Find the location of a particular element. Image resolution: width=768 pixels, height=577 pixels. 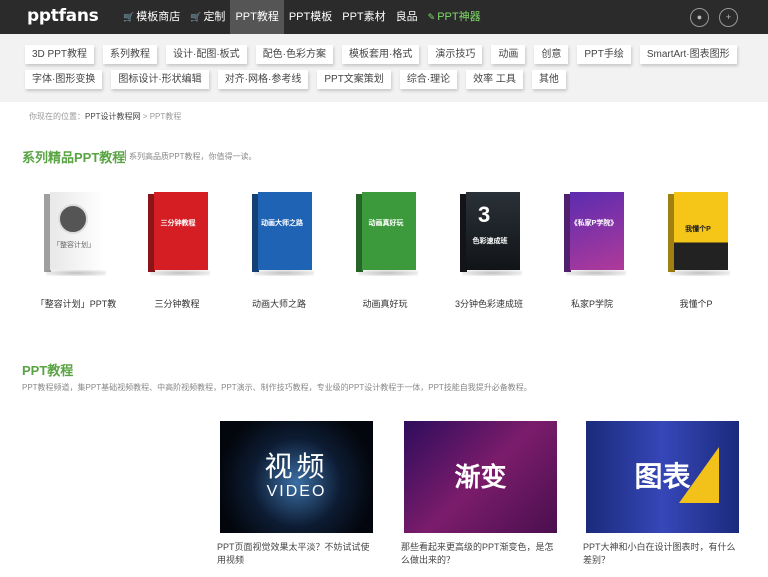

category-tag: SmartArt·图表图形 is located at coordinates (688, 54).